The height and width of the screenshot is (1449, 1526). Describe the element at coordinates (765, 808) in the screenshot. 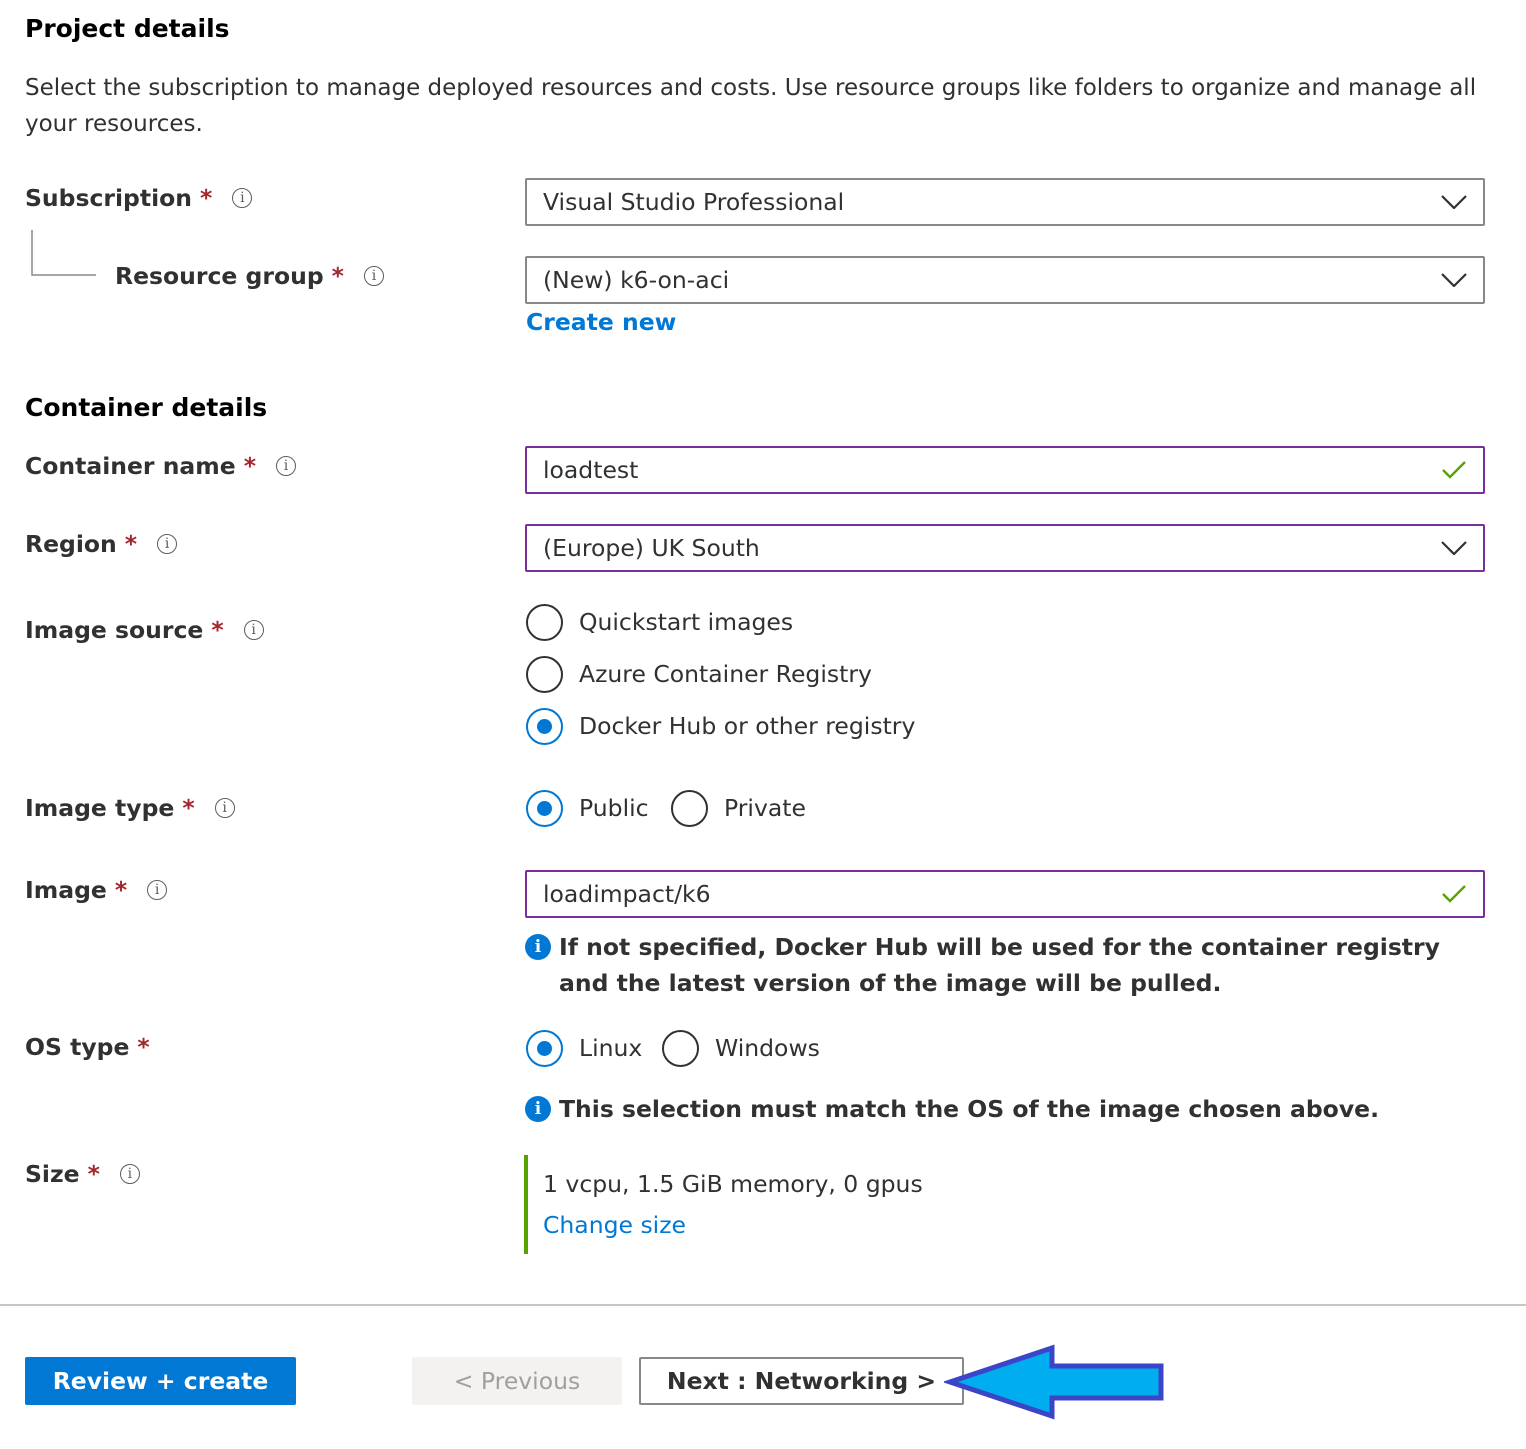

I see `radio-label: Private` at that location.